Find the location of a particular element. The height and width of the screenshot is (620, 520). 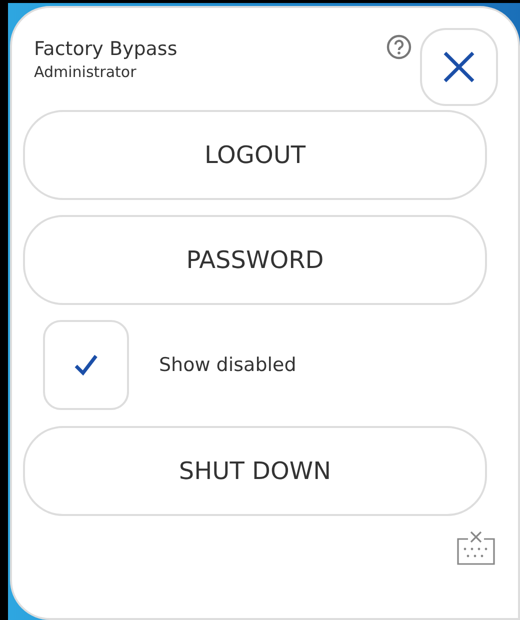

action-button: LOGOUT is located at coordinates (255, 155).